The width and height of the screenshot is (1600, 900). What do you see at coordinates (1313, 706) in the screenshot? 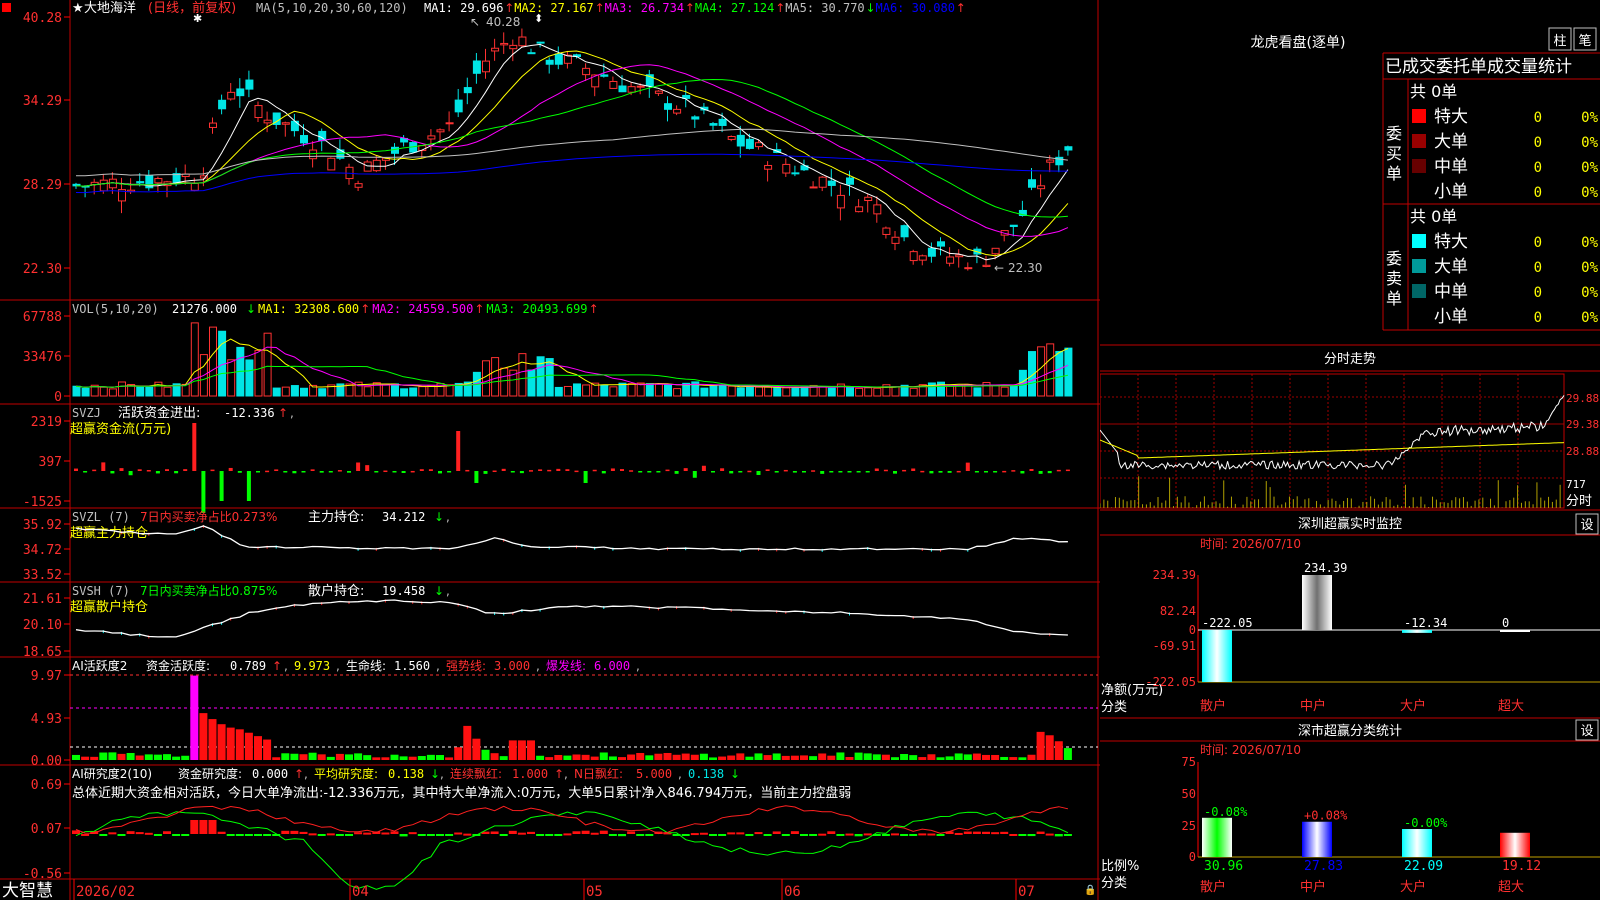
I see `sz-monitor-cat: 中户` at bounding box center [1313, 706].